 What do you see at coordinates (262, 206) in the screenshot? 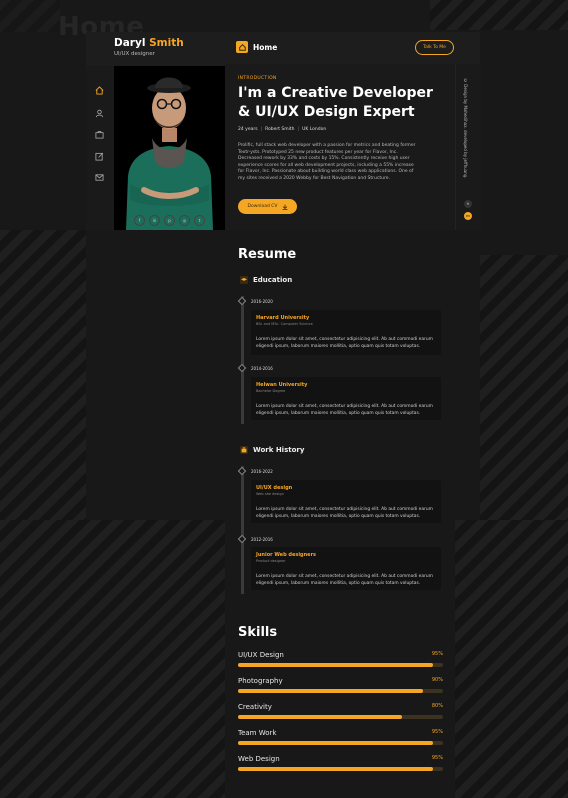
I see `download-cv-label: Download CV` at bounding box center [262, 206].